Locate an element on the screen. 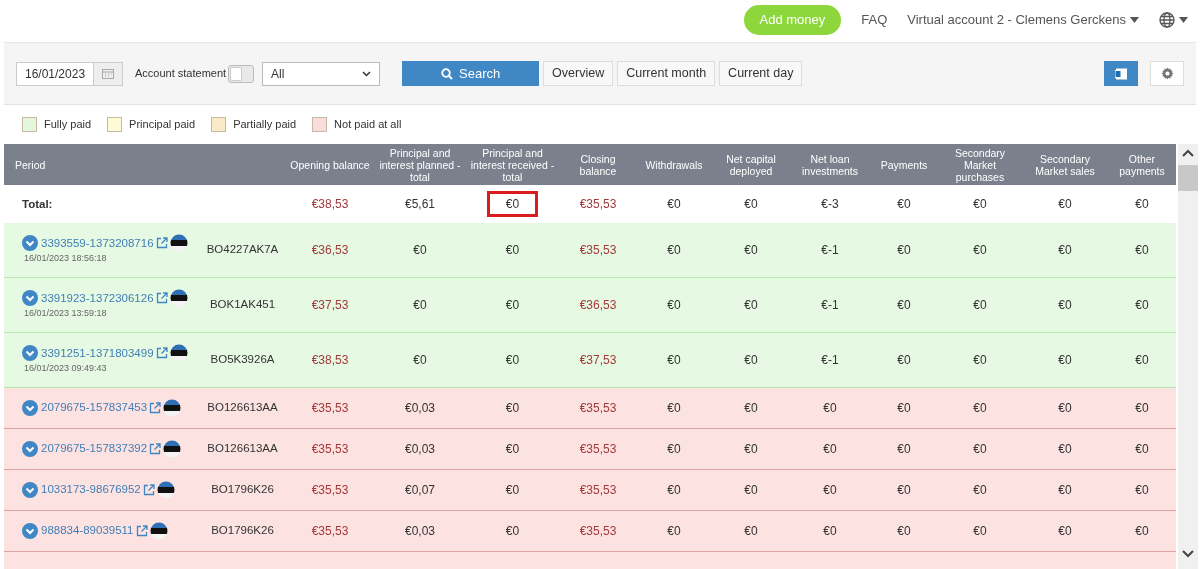 This screenshot has width=1200, height=569. settings-icon is located at coordinates (1167, 73).